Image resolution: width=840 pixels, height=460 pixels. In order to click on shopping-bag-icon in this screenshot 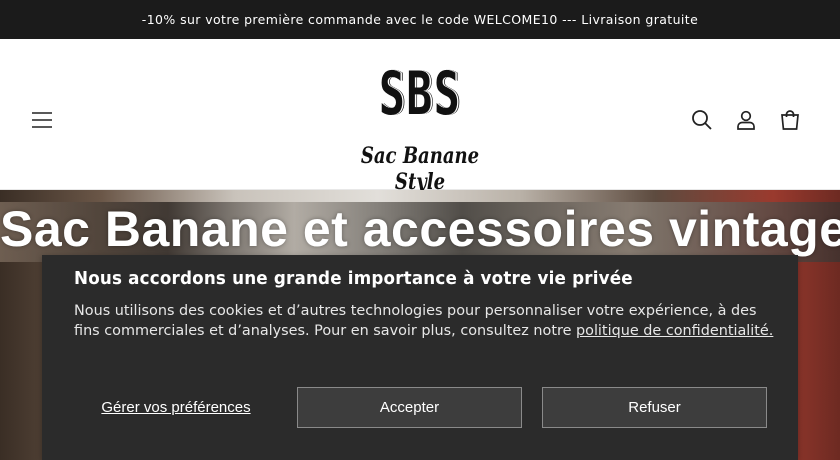, I will do `click(790, 120)`.